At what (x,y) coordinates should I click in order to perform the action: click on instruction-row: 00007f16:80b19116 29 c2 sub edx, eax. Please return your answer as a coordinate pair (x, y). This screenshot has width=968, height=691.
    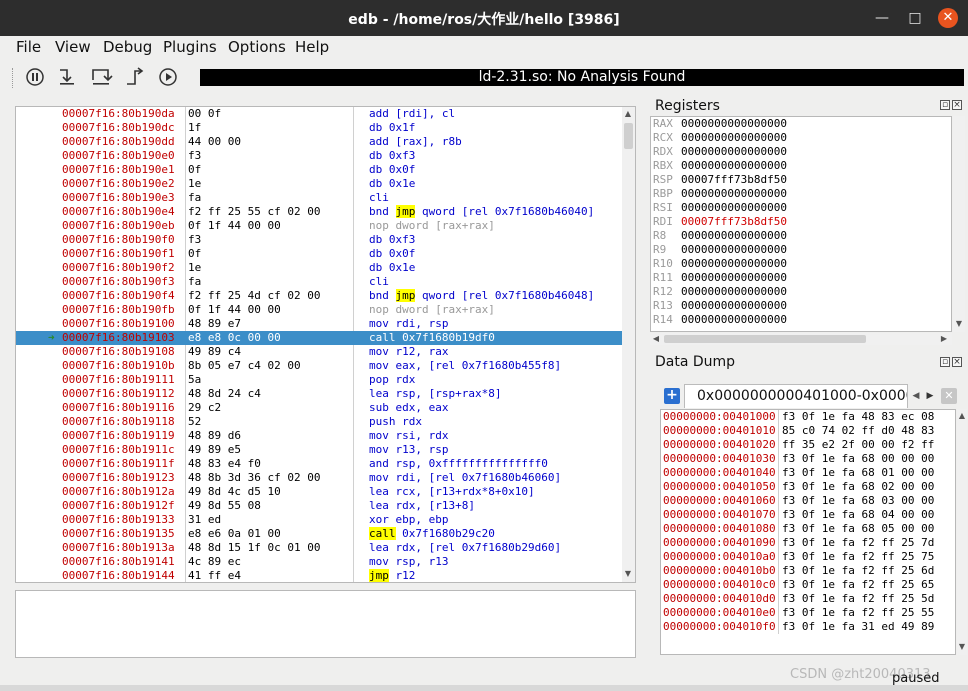
    Looking at the image, I should click on (319, 408).